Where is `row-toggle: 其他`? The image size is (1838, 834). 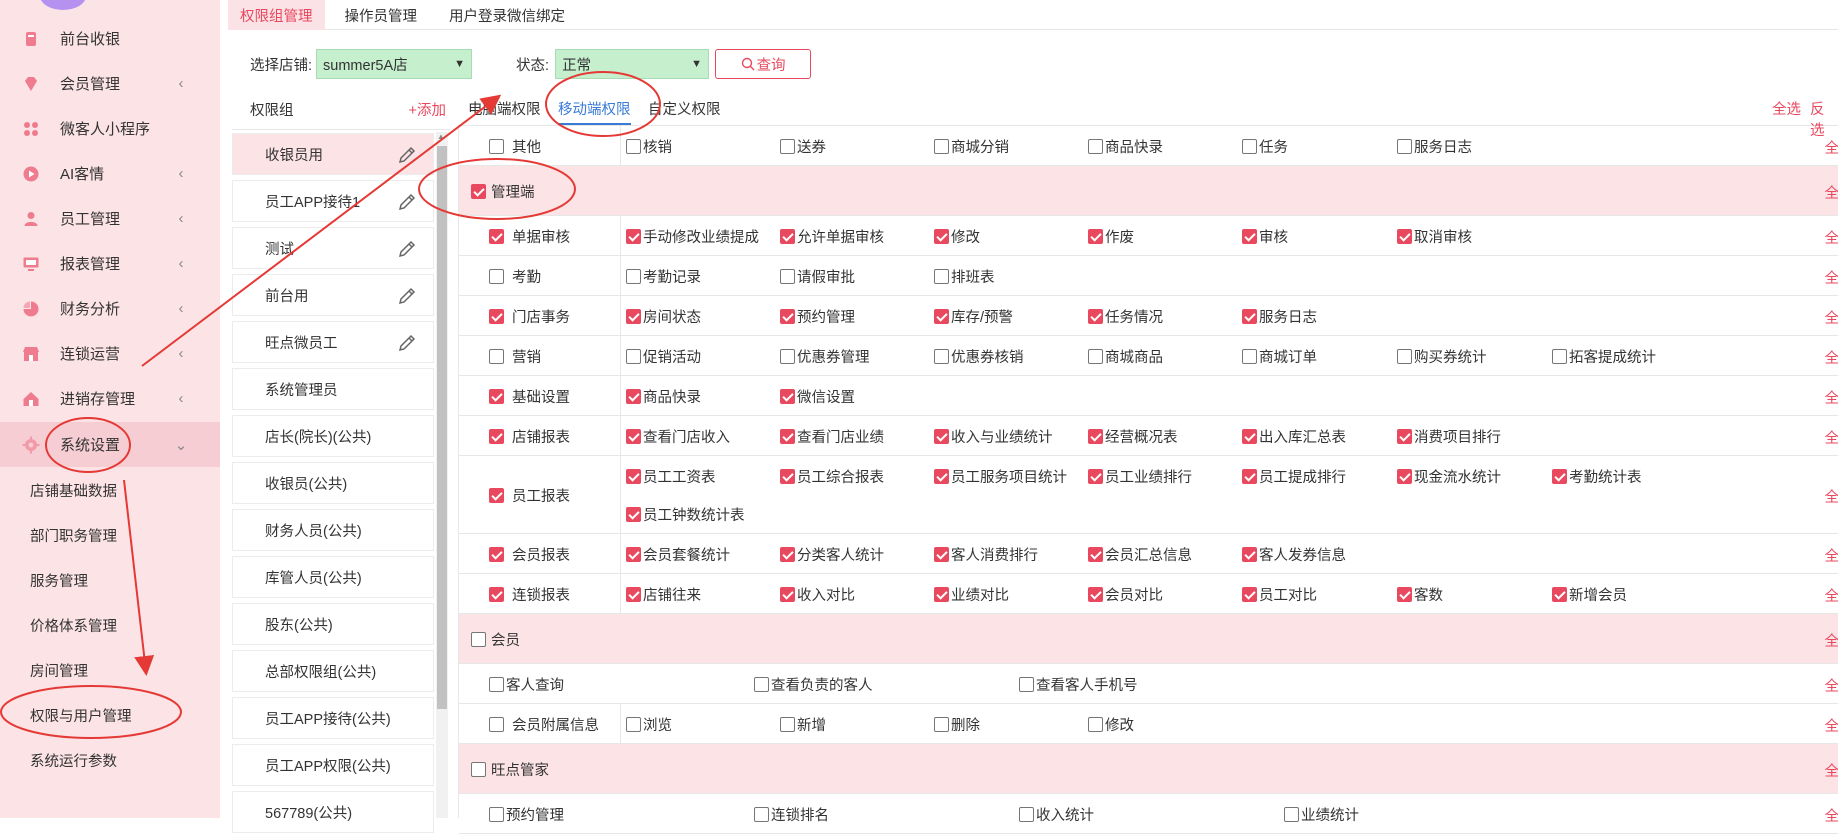
row-toggle: 其他 is located at coordinates (515, 146).